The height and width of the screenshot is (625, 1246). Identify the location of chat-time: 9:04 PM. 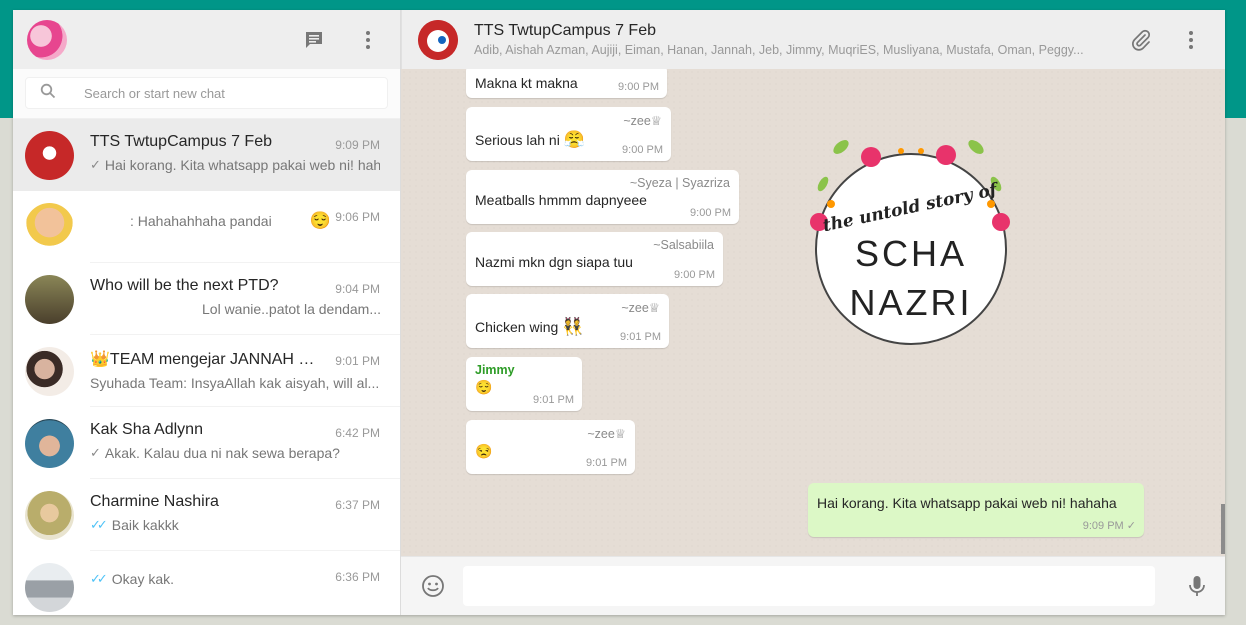
(357, 289).